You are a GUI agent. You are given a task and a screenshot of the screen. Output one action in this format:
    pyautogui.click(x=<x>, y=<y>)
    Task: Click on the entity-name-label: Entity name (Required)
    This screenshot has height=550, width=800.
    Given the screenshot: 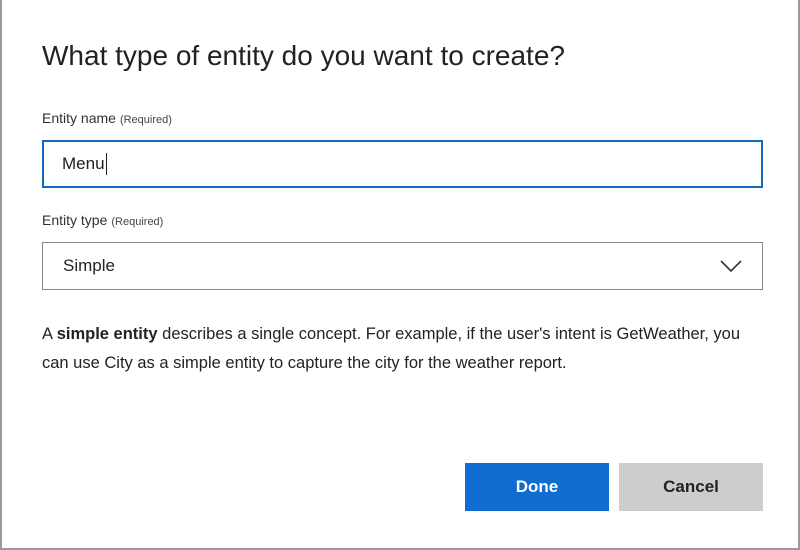 What is the action you would take?
    pyautogui.click(x=107, y=118)
    